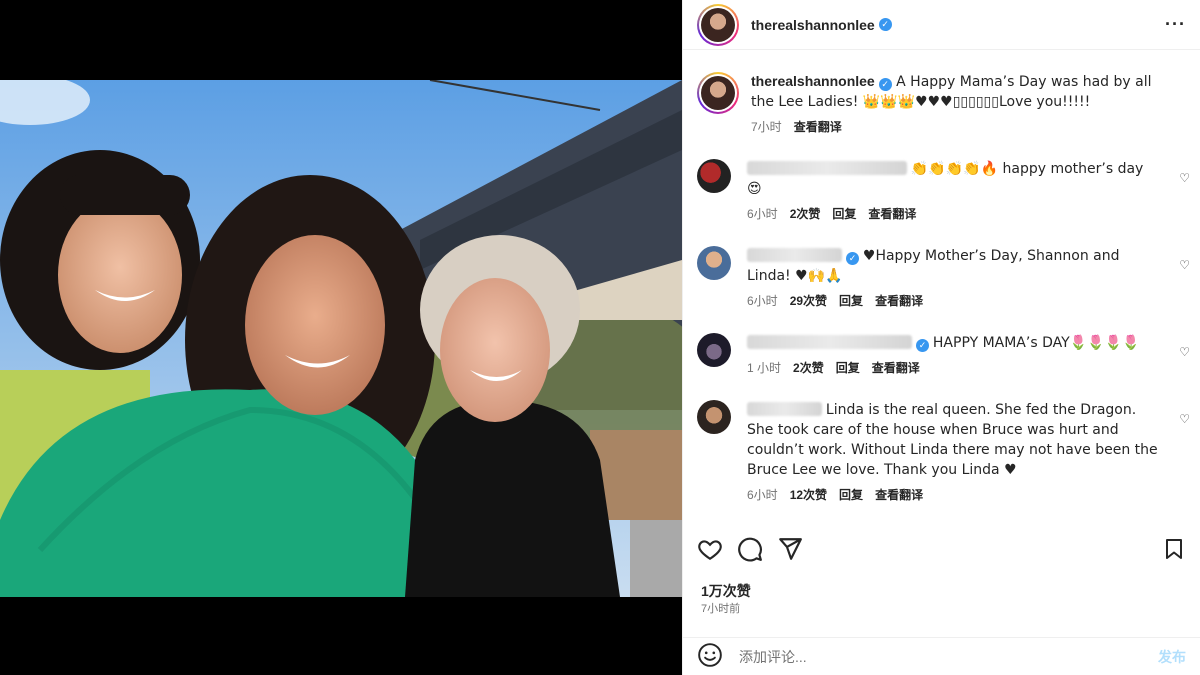  Describe the element at coordinates (790, 550) in the screenshot. I see `share-send-icon` at that location.